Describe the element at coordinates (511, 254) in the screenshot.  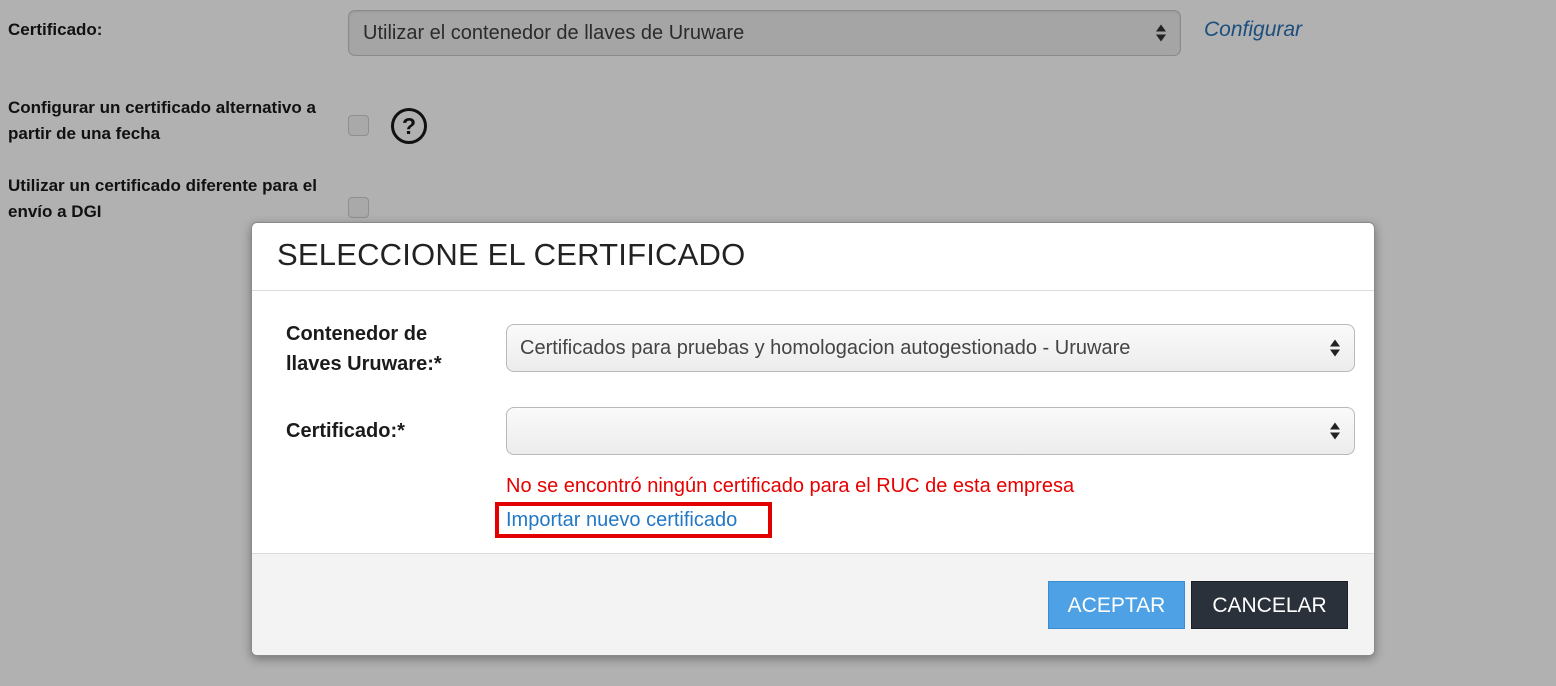
I see `dialog-title: SELECCIONE EL CERTIFICADO` at that location.